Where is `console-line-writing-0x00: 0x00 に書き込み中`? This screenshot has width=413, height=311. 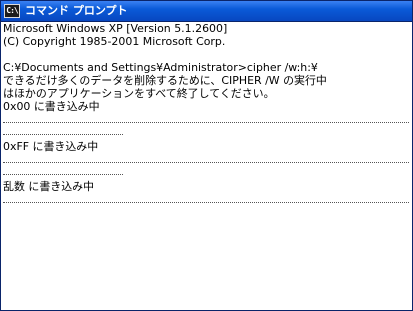
console-line-writing-0x00: 0x00 に書き込み中 is located at coordinates (51, 106).